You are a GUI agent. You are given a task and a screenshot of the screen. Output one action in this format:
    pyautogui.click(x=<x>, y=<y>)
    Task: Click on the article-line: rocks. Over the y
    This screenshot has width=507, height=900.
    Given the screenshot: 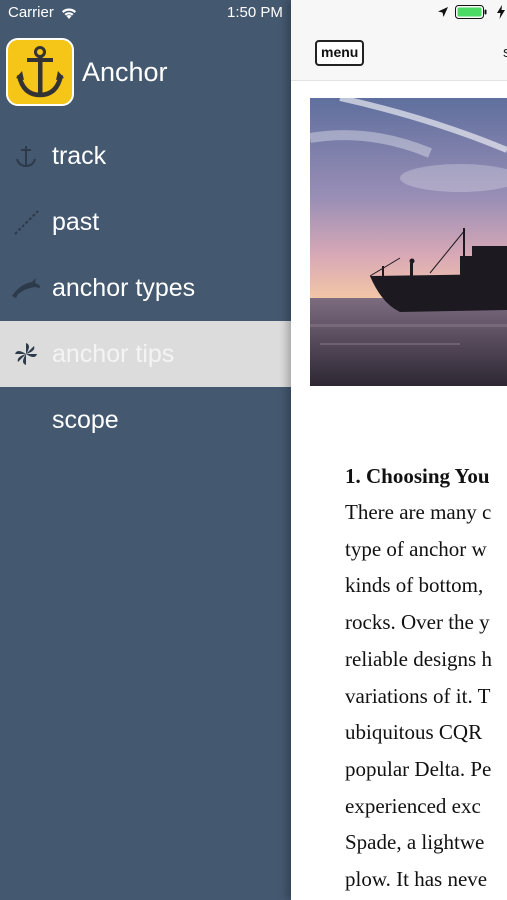 What is the action you would take?
    pyautogui.click(x=417, y=622)
    